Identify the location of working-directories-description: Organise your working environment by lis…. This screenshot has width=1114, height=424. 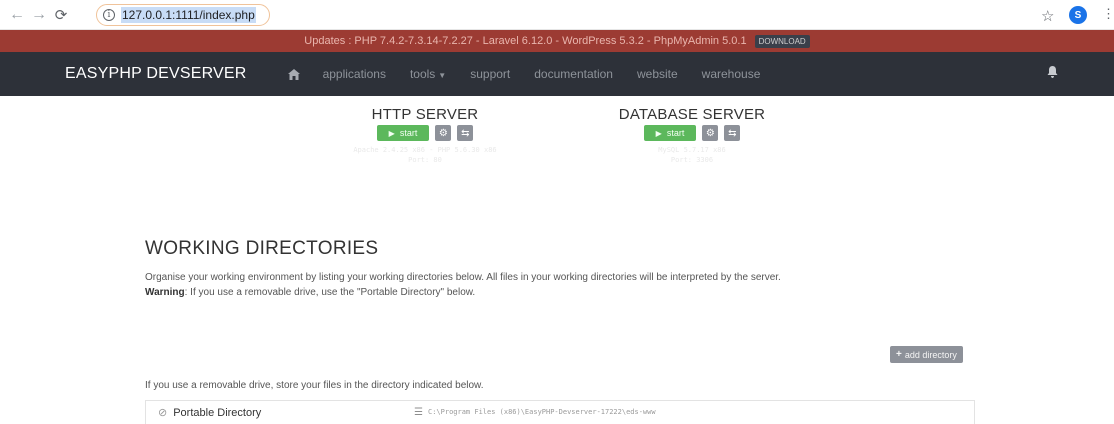
(560, 285).